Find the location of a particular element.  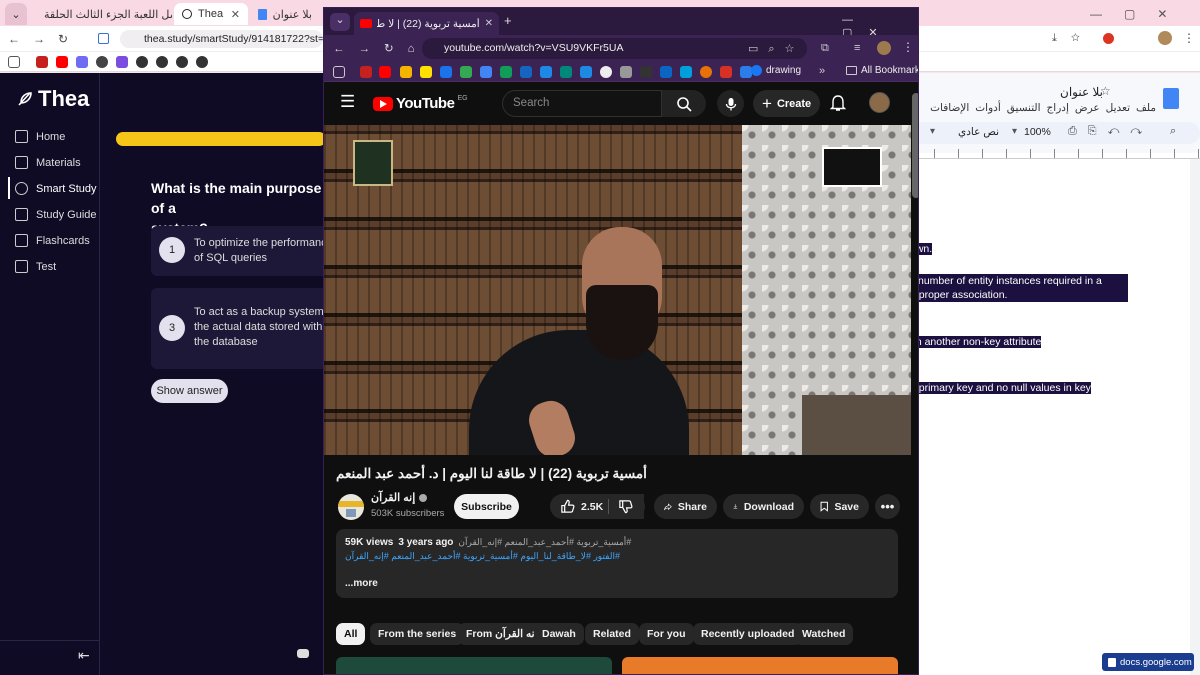

subscribe-button: Subscribe is located at coordinates (486, 506).